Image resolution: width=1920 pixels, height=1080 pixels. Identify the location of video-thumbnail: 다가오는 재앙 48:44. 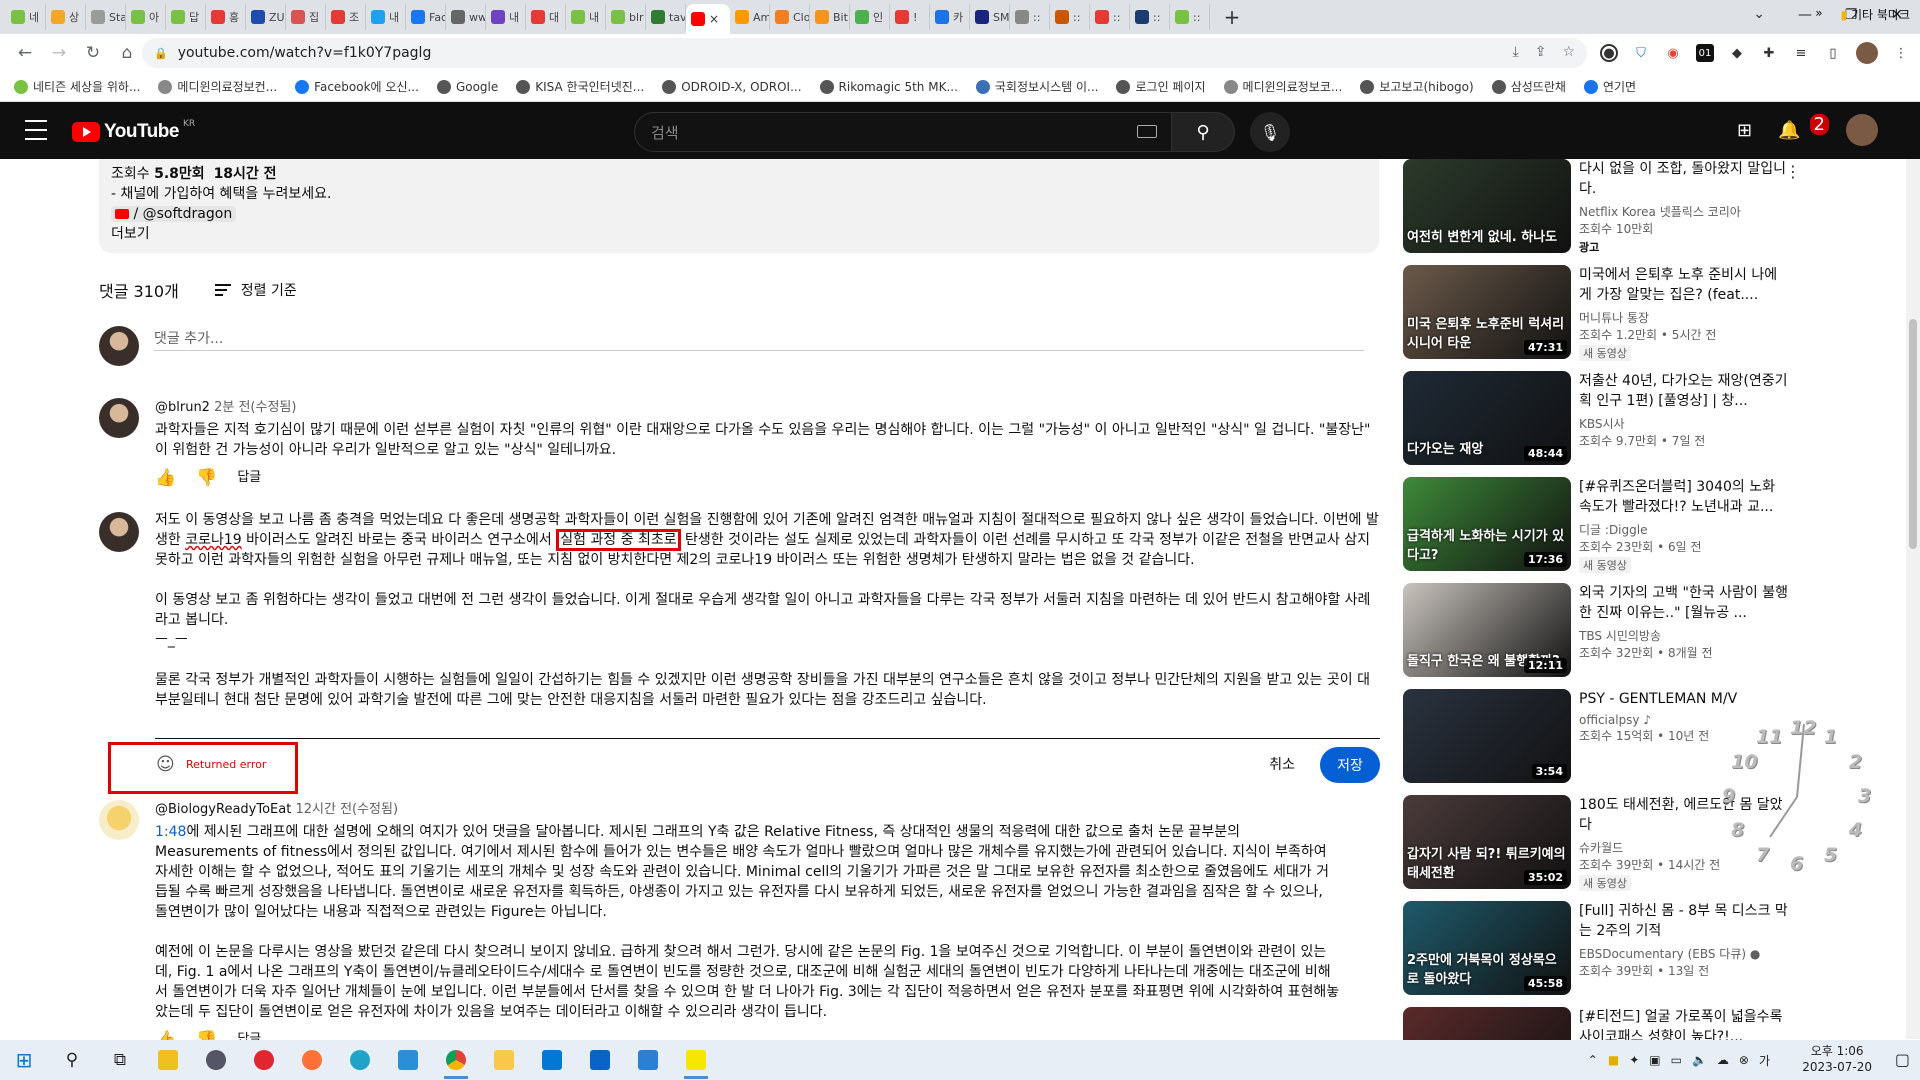
(1487, 418).